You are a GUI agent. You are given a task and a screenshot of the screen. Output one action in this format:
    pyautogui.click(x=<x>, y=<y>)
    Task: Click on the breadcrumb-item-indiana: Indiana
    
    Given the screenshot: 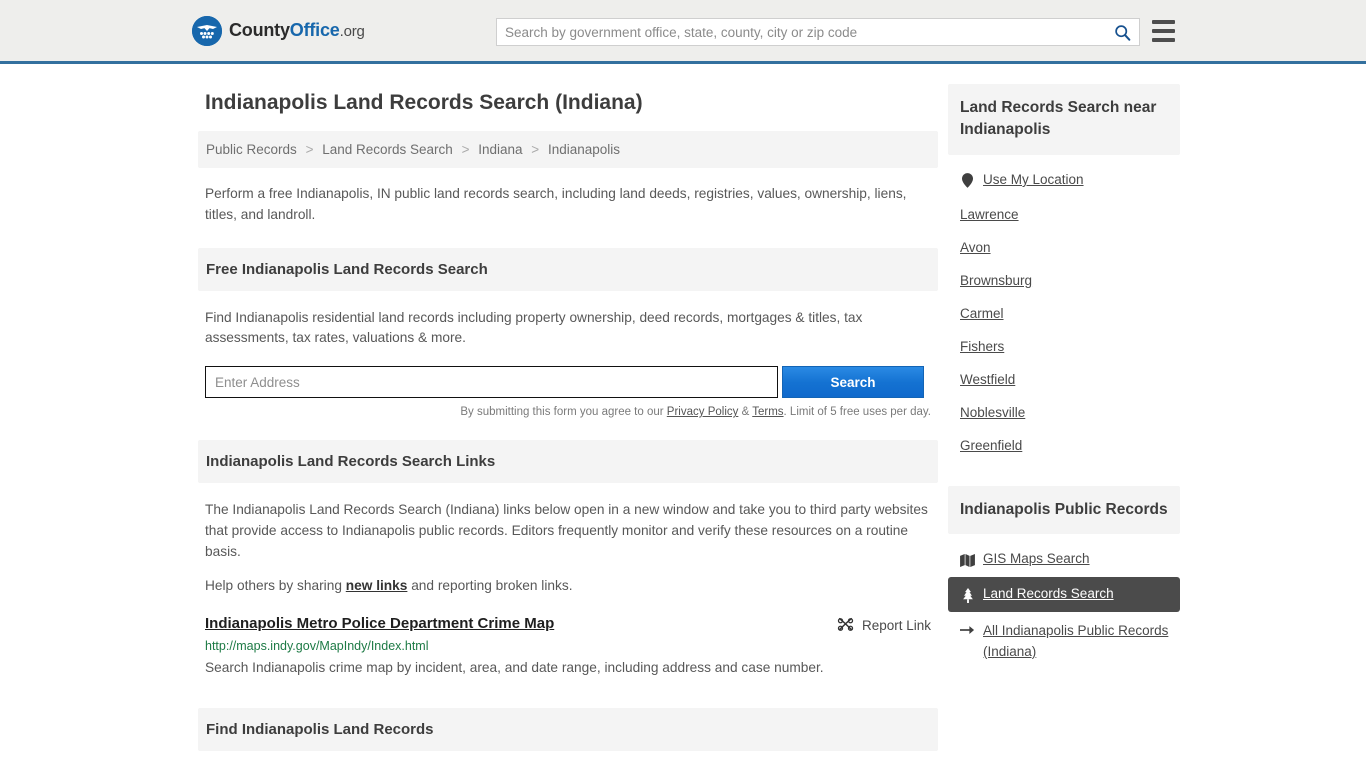 What is the action you would take?
    pyautogui.click(x=500, y=149)
    